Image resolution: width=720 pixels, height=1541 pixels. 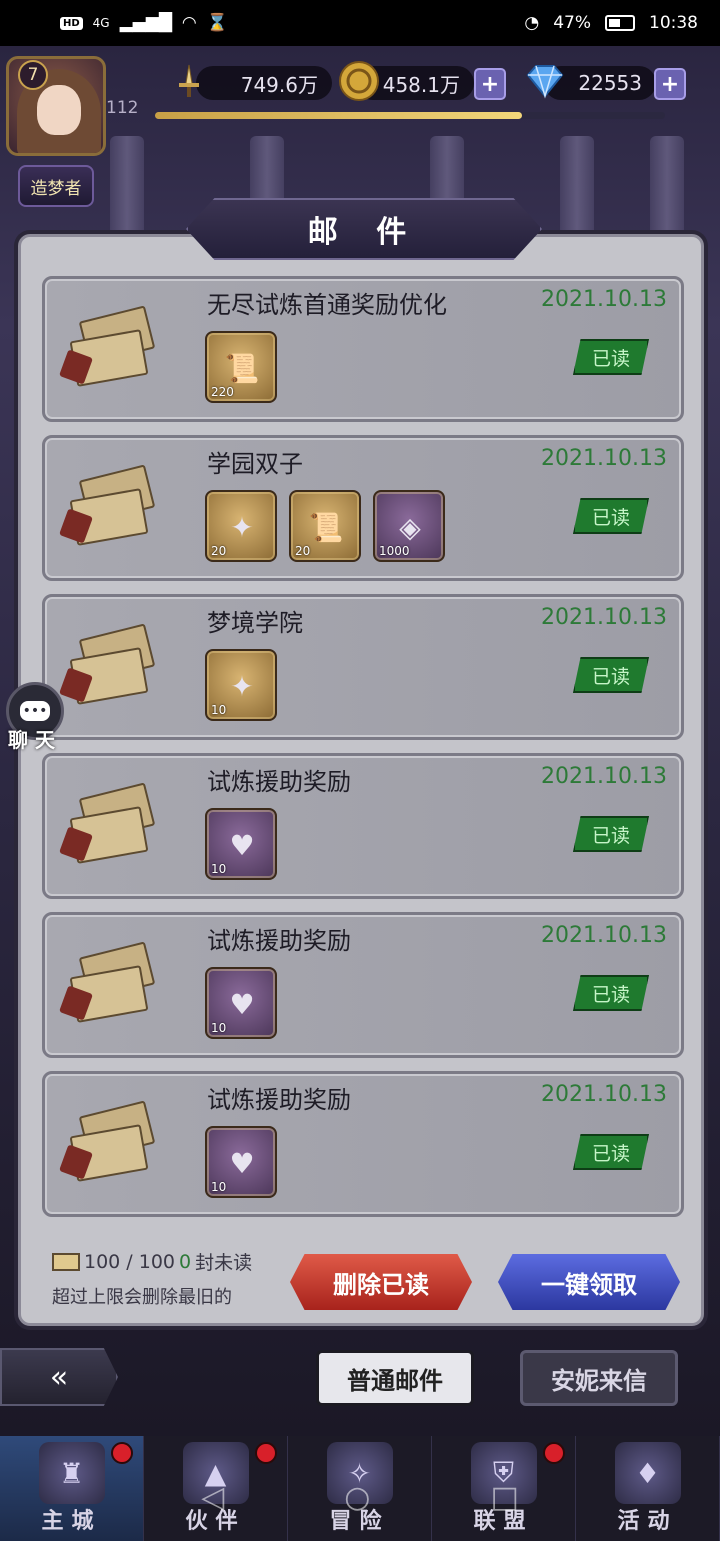 What do you see at coordinates (33, 75) in the screenshot?
I see `player-level-badge: 7` at bounding box center [33, 75].